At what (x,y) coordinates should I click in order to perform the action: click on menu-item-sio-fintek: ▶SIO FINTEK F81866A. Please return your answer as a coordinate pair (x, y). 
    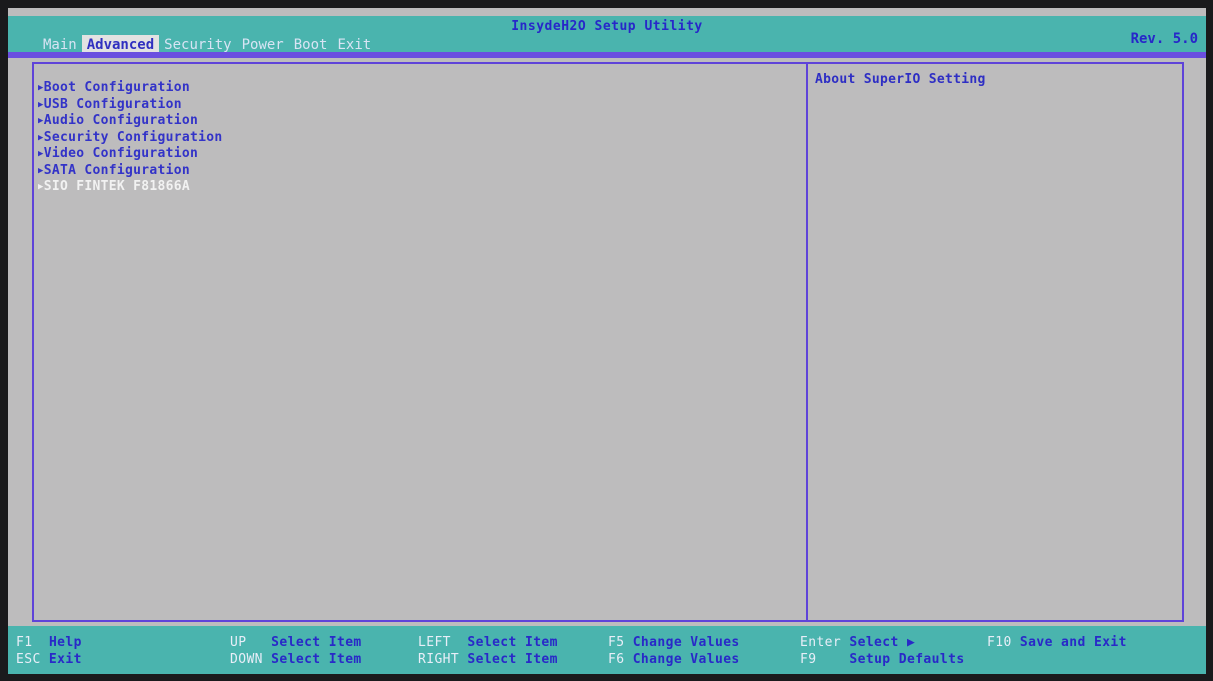
    Looking at the image, I should click on (130, 187).